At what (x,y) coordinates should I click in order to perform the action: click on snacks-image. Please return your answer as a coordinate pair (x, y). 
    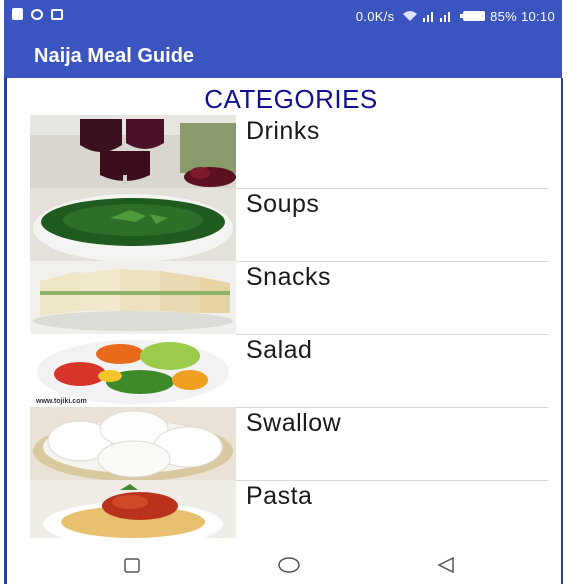
    Looking at the image, I should click on (133, 297).